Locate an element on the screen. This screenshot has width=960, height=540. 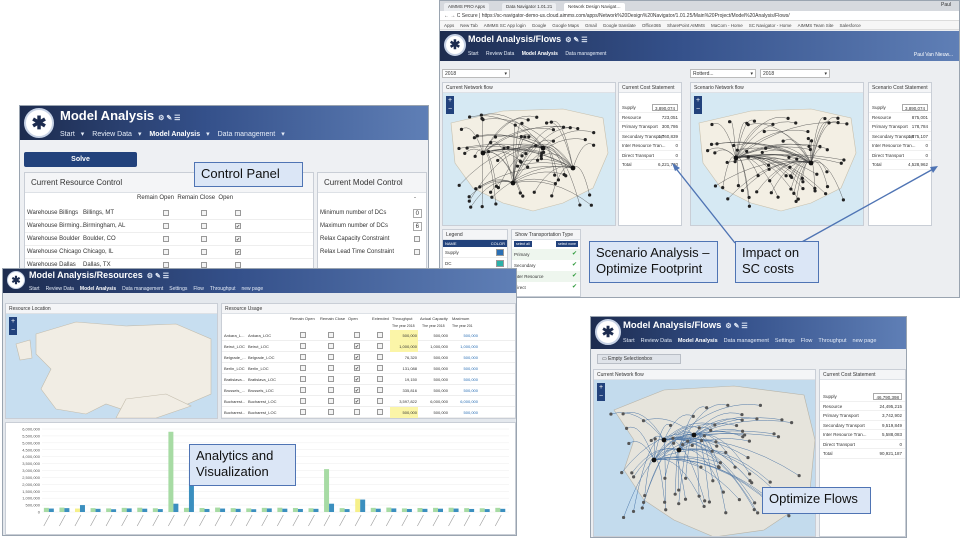
bookmark-item: SC Navigator - Home is located at coordinates (770, 25).